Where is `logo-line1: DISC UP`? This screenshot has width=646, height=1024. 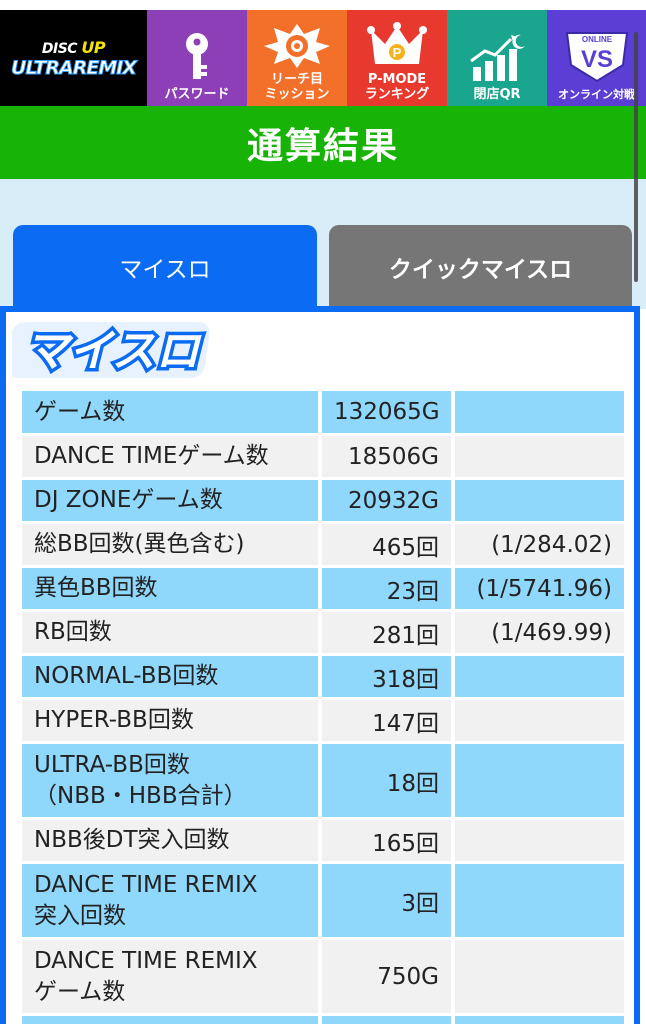
logo-line1: DISC UP is located at coordinates (73, 47).